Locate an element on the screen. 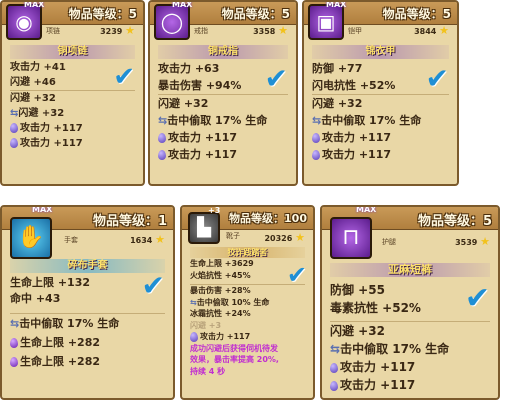 The height and width of the screenshot is (400, 509). boots-icon: ▙ is located at coordinates (204, 228).